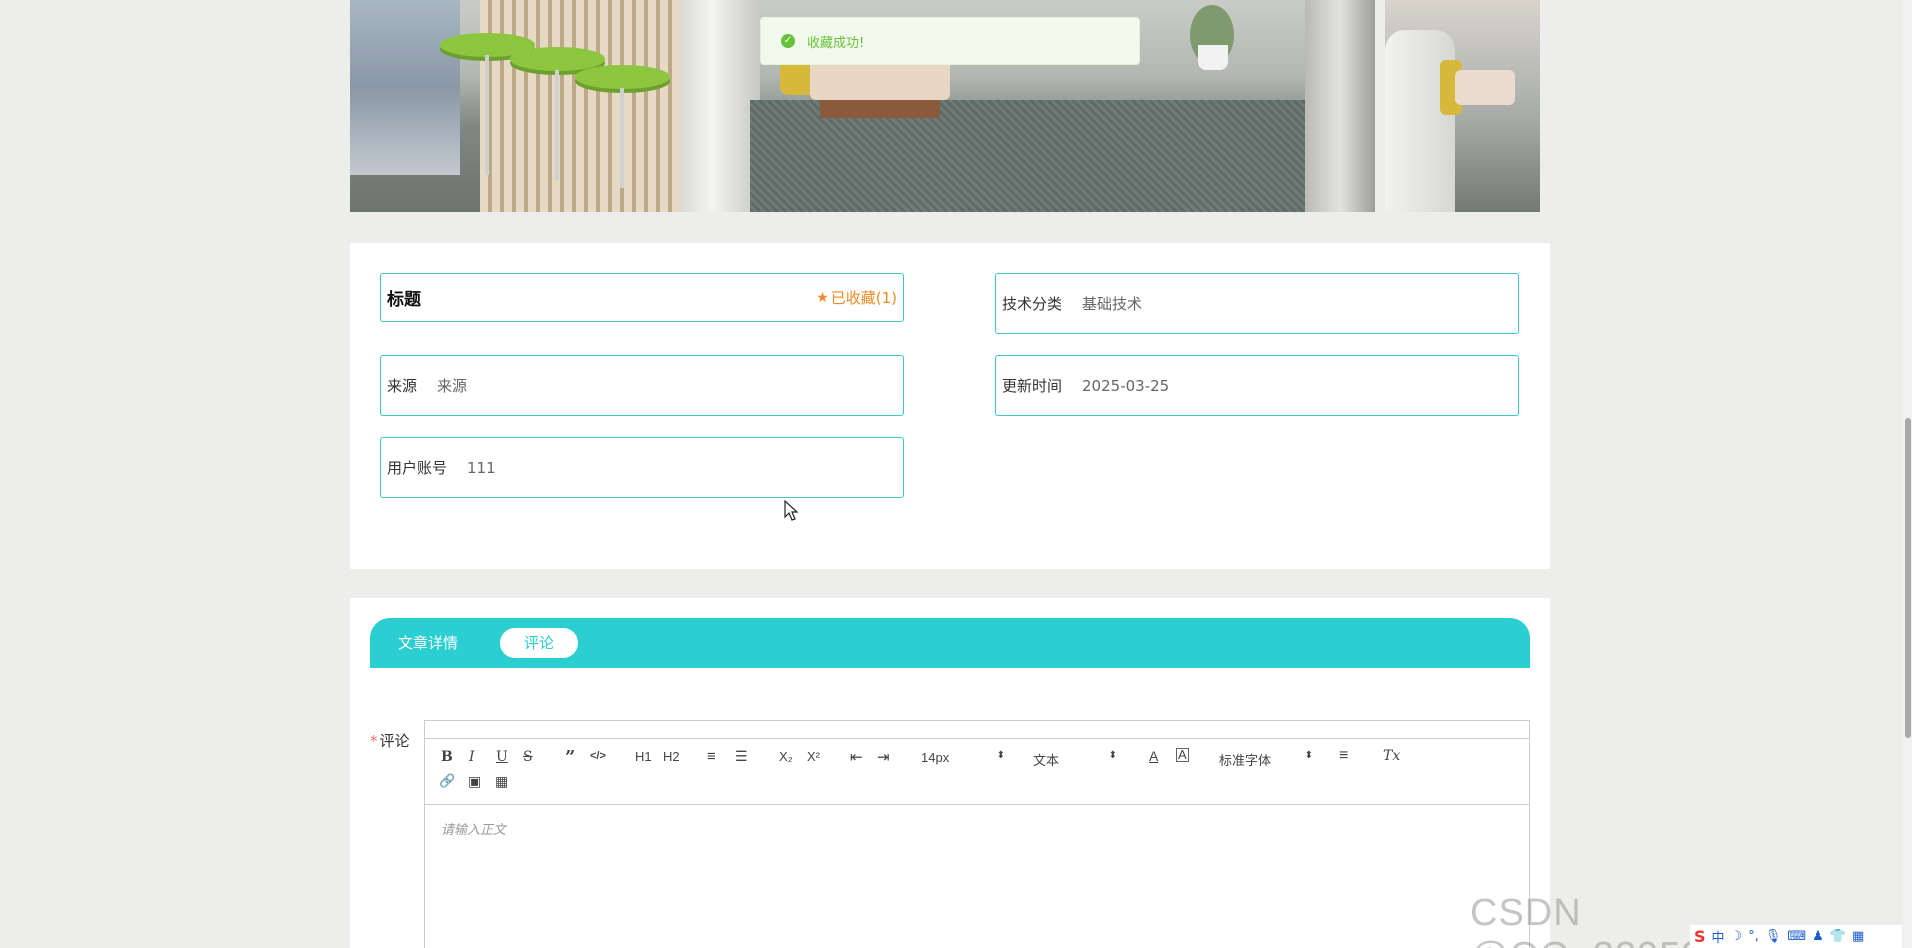  What do you see at coordinates (1700, 936) in the screenshot?
I see `sogou-logo-icon: S` at bounding box center [1700, 936].